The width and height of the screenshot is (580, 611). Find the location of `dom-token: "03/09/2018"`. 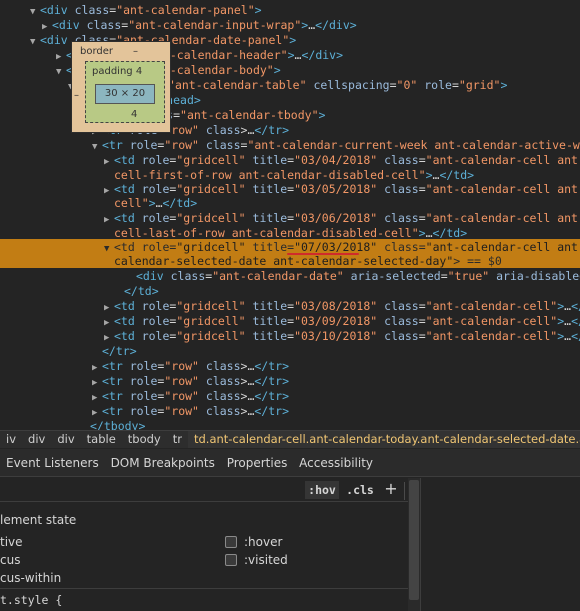

dom-token: "03/09/2018" is located at coordinates (336, 321).